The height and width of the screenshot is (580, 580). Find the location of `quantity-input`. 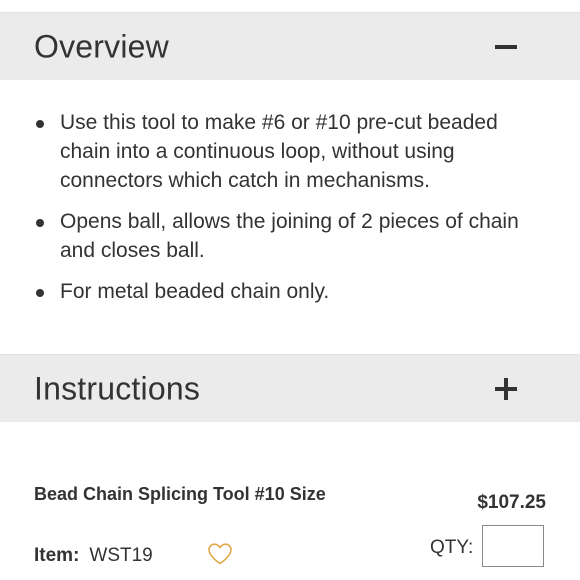

quantity-input is located at coordinates (513, 546).